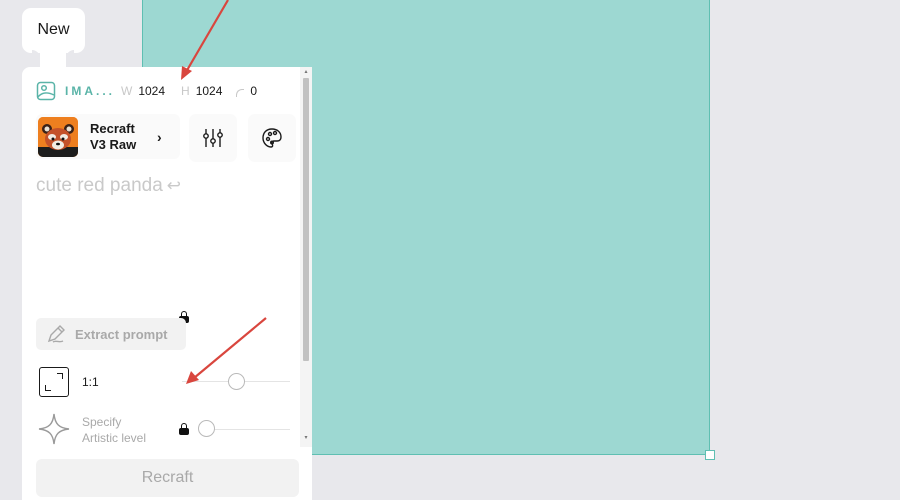 The width and height of the screenshot is (900, 500). I want to click on new-tab-label: New, so click(53, 29).